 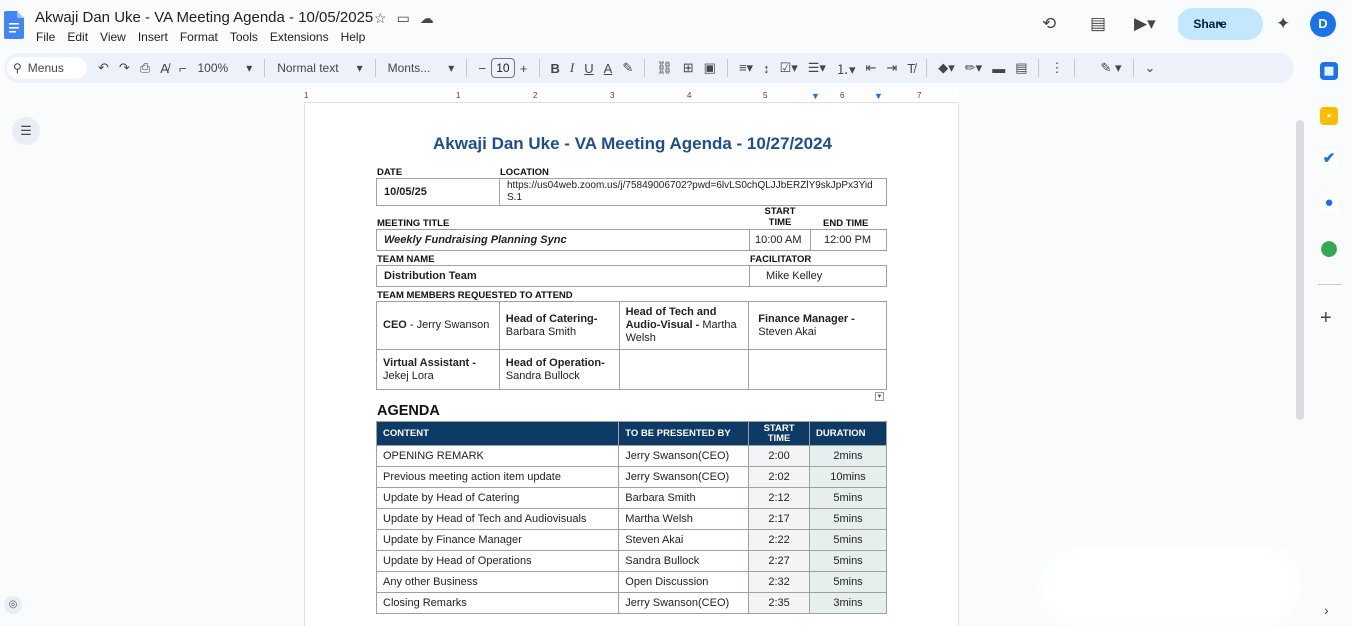 I want to click on menu-file: File, so click(x=45, y=37).